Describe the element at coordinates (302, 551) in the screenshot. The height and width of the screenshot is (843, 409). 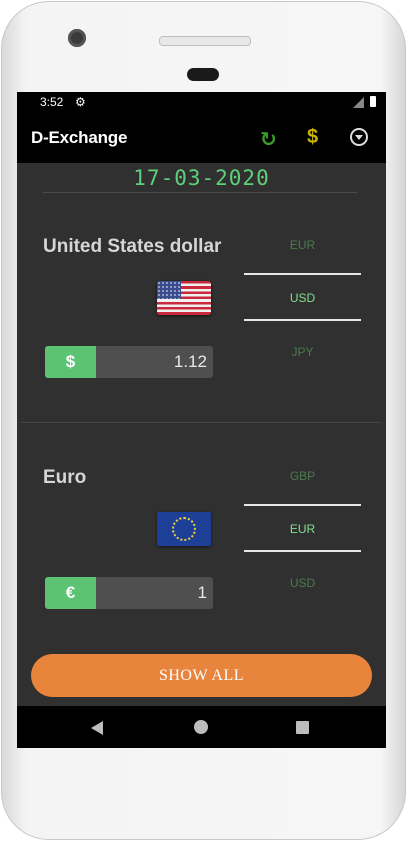
I see `bottom-picker-line-lower` at that location.